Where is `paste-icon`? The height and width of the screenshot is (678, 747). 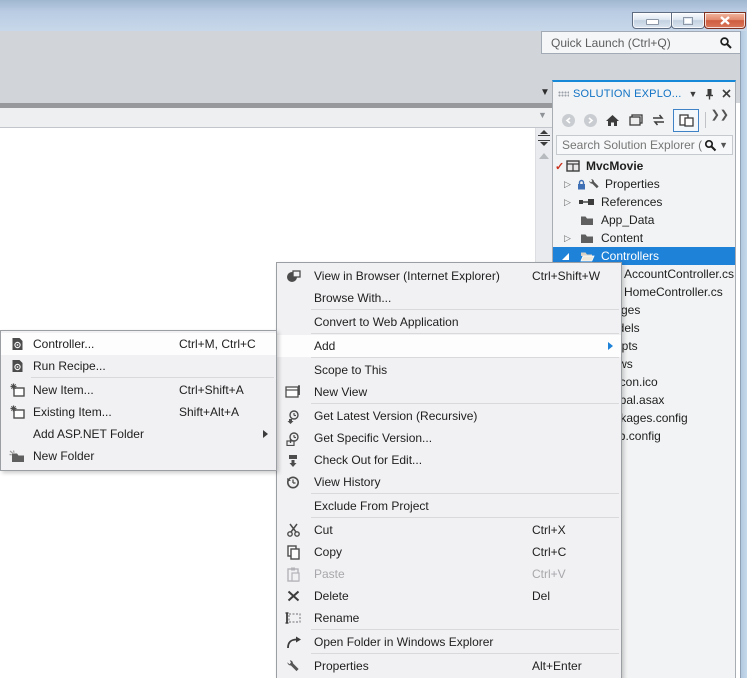
paste-icon is located at coordinates (293, 574).